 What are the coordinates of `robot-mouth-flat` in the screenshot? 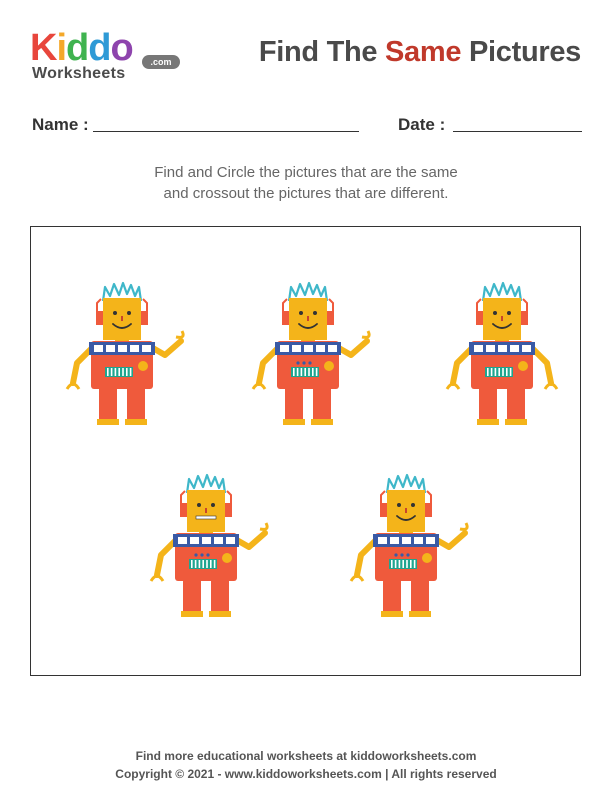 It's located at (206, 517).